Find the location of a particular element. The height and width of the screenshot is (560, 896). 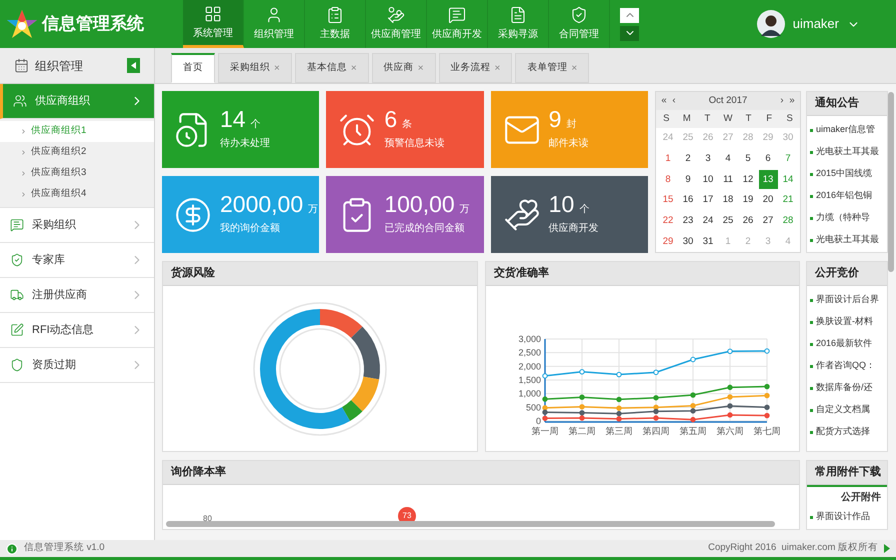

calendar-day: 30 is located at coordinates (688, 242).